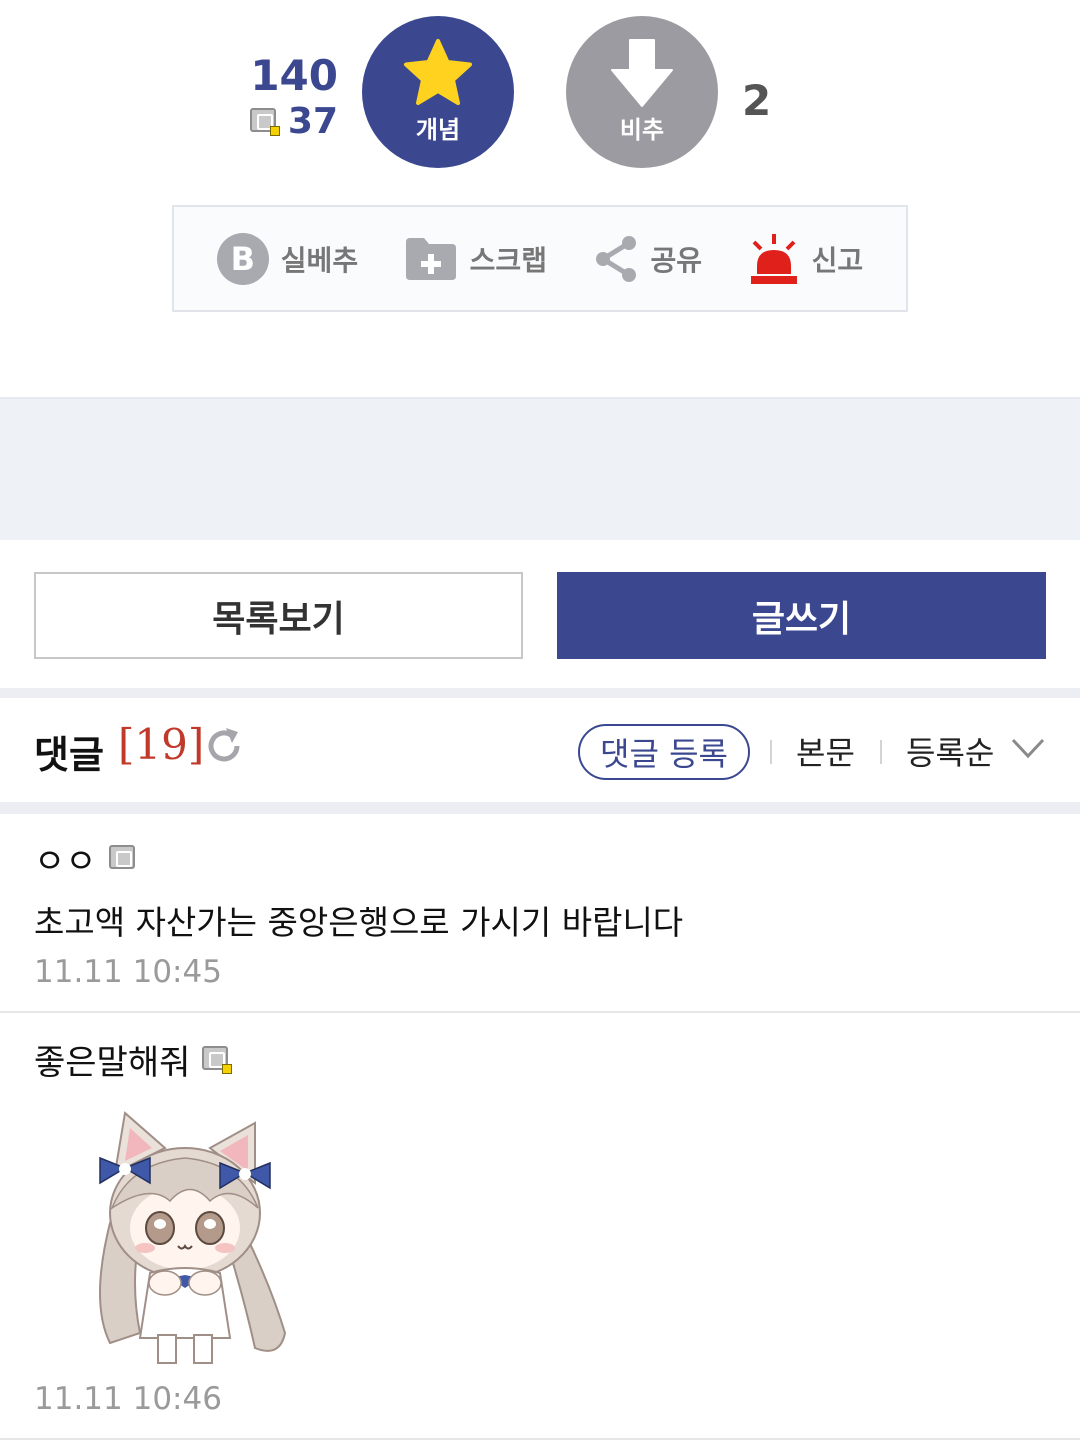 Image resolution: width=1080 pixels, height=1440 pixels. I want to click on upvote-total: 140, so click(294, 75).